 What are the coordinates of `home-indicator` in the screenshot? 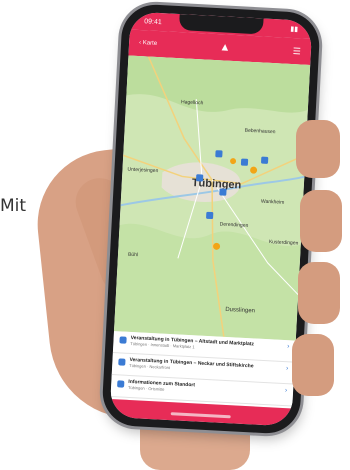 It's located at (200, 415).